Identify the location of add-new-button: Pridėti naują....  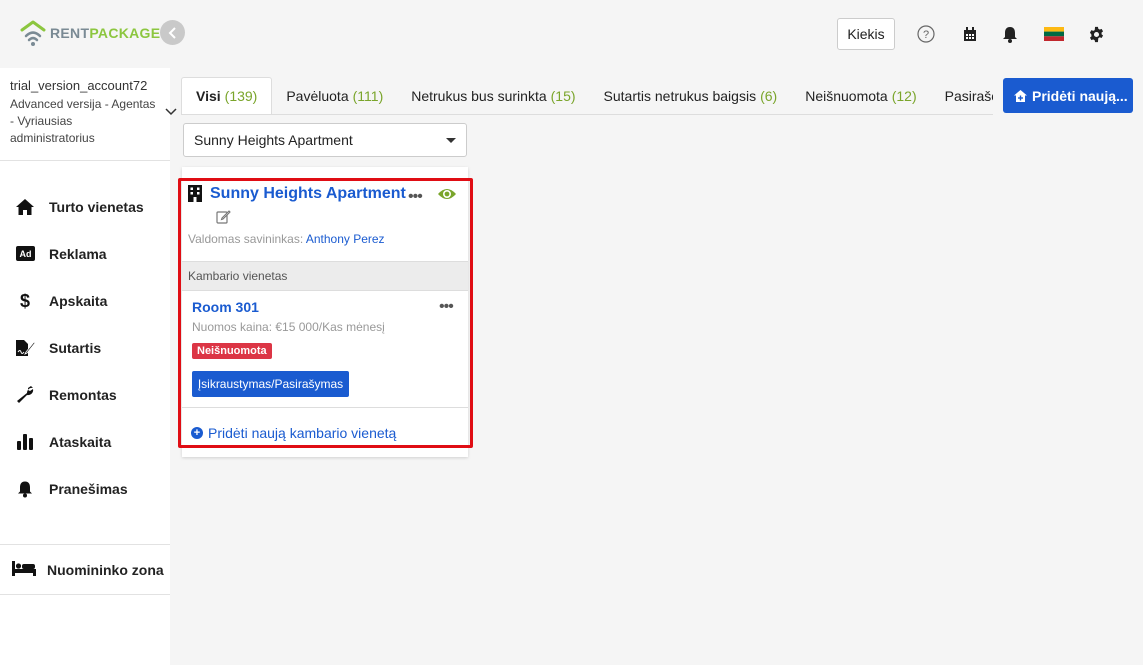
(1068, 95).